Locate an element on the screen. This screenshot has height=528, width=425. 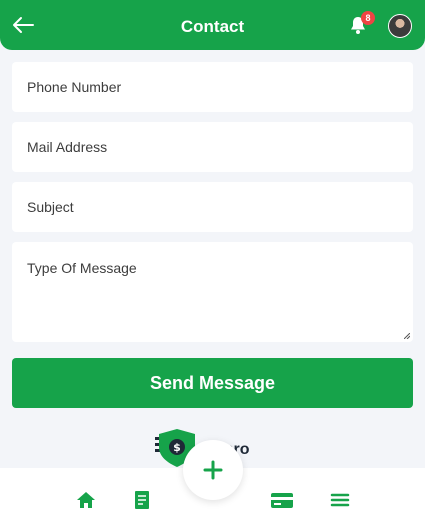
plus-icon is located at coordinates (213, 470).